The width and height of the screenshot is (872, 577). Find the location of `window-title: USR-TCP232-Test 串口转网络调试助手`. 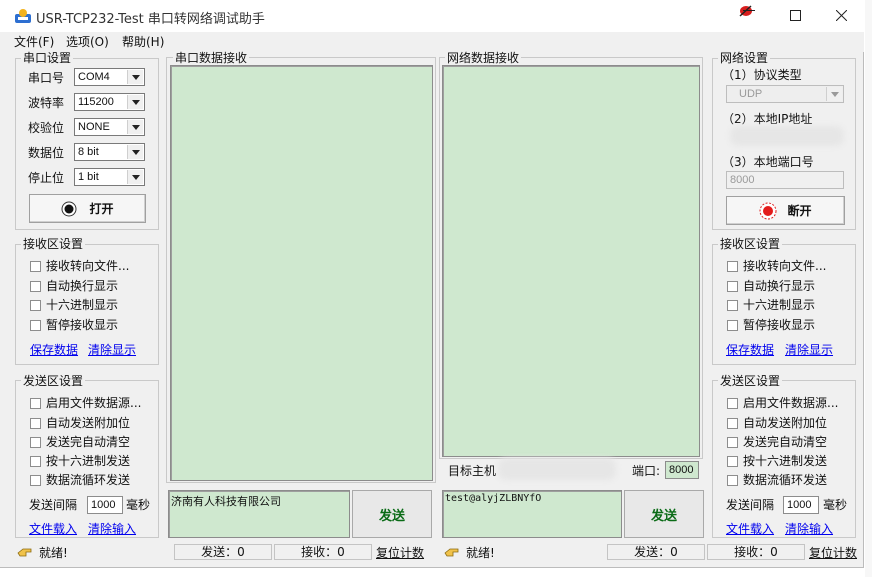

window-title: USR-TCP232-Test 串口转网络调试助手 is located at coordinates (150, 19).